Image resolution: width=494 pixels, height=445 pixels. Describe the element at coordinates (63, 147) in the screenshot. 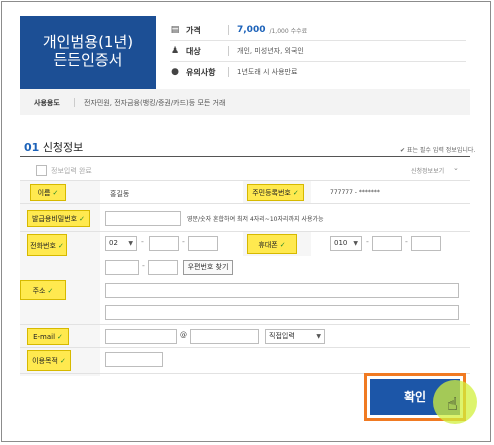

I see `section-title-text: 신청정보` at that location.